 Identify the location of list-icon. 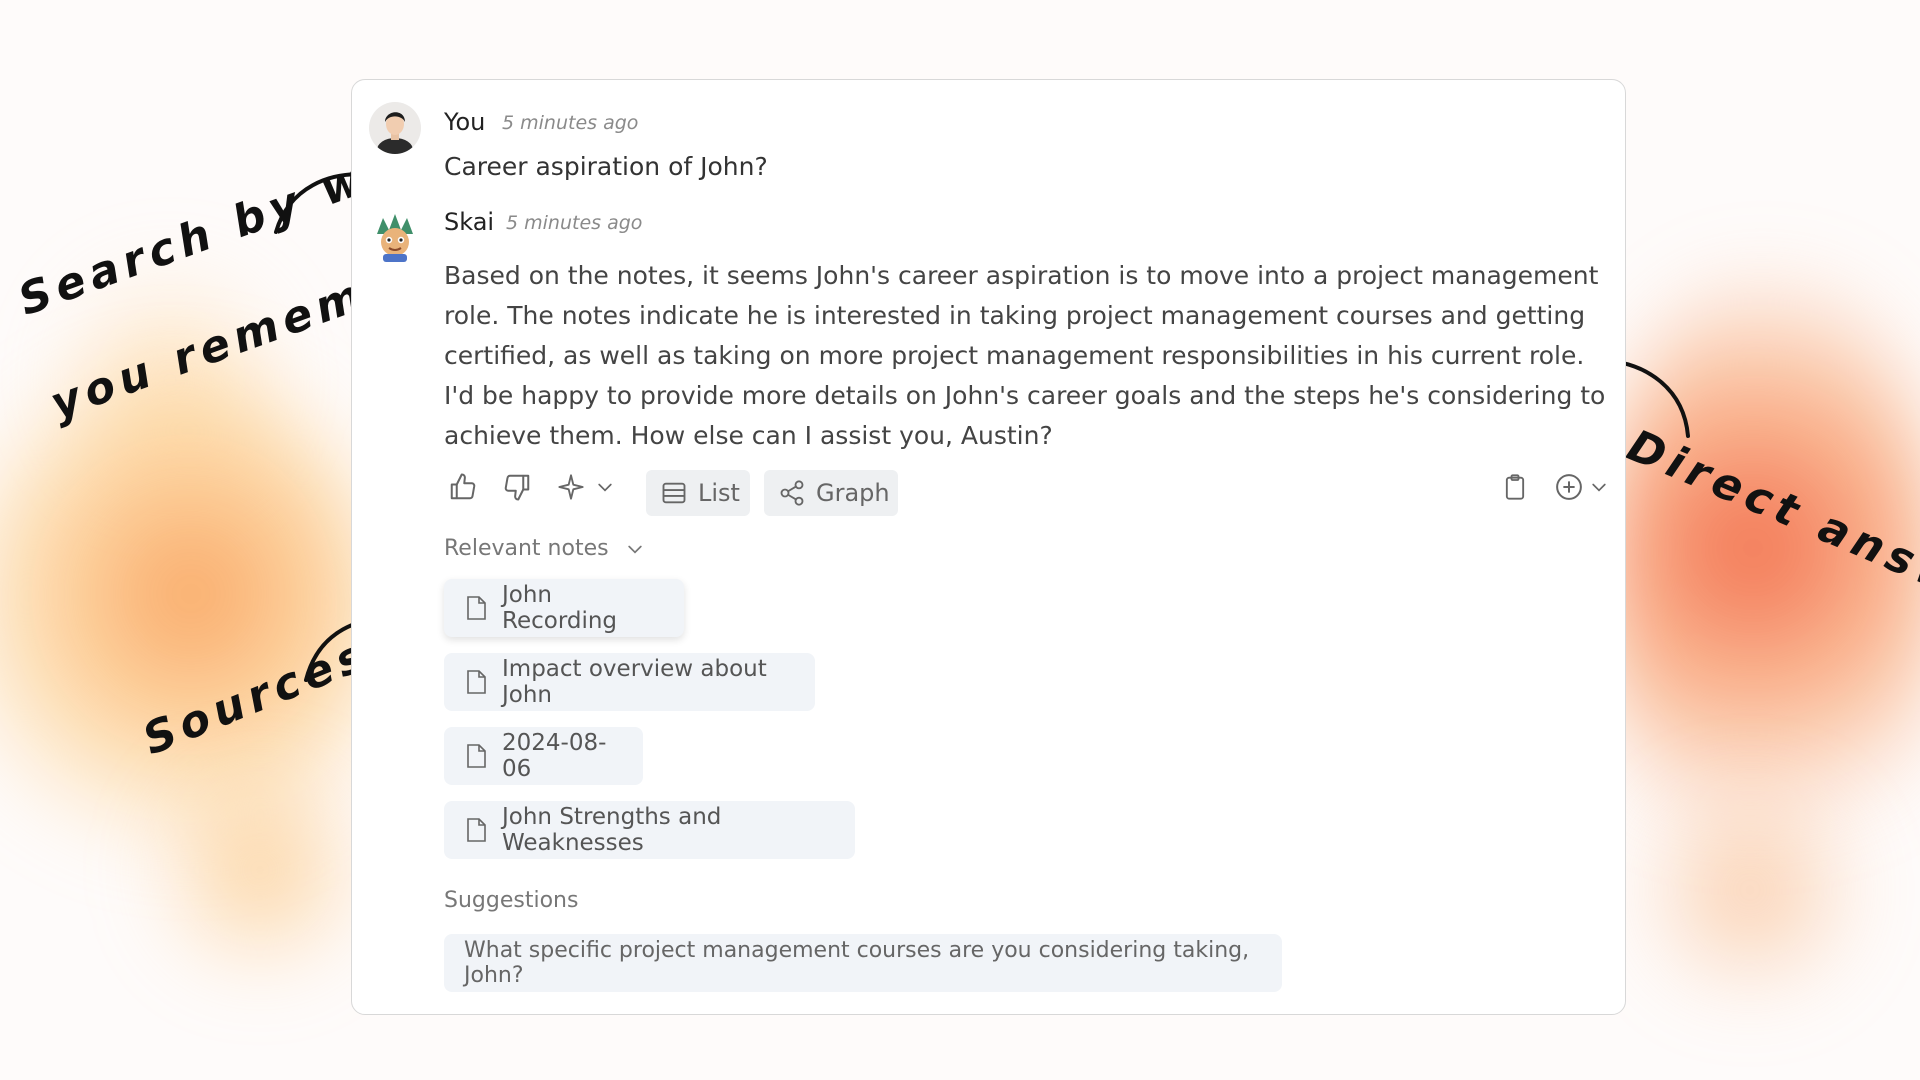
(674, 493).